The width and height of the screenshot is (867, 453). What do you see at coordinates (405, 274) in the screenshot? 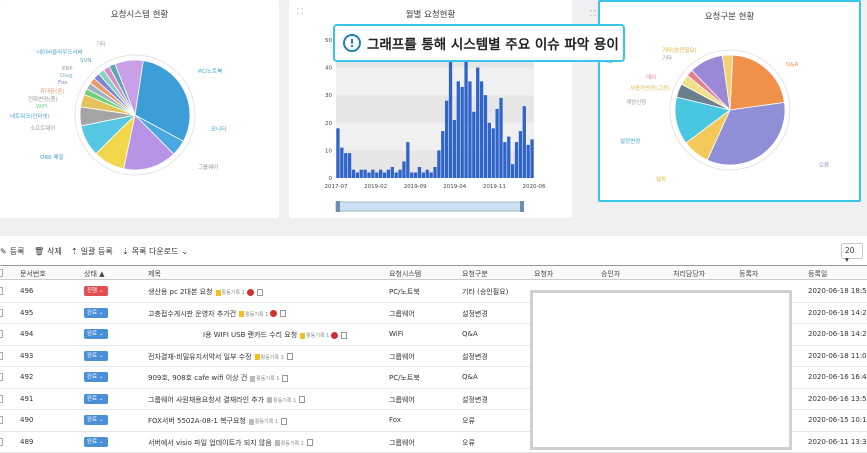
I see `col-system: 요청시스템` at bounding box center [405, 274].